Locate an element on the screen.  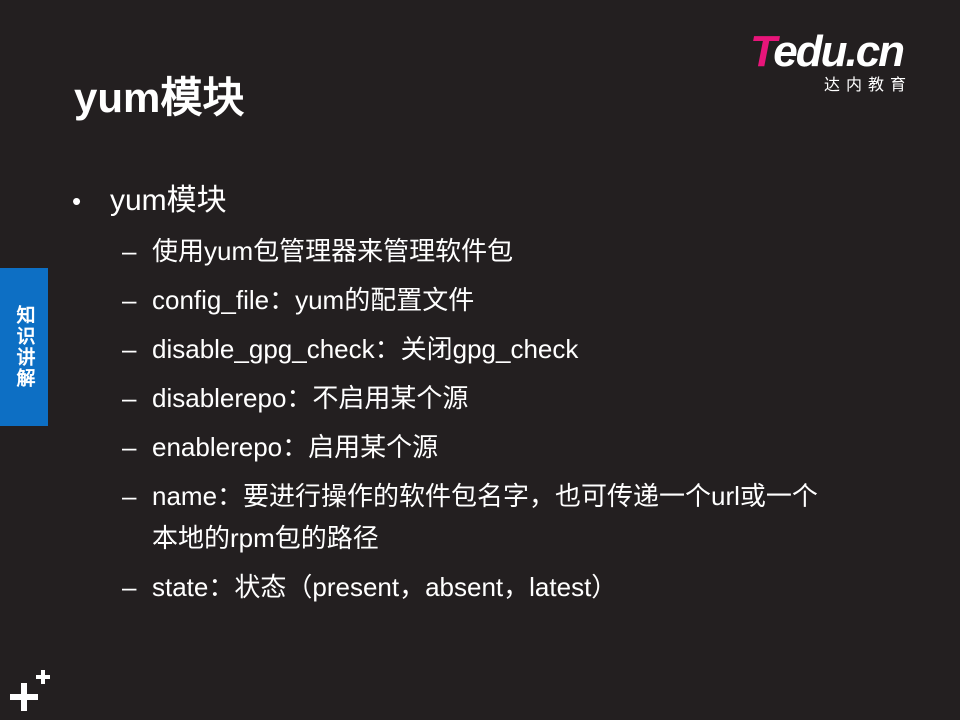
list-item-text: config_file：yum的配置文件 is located at coordinates (313, 300).